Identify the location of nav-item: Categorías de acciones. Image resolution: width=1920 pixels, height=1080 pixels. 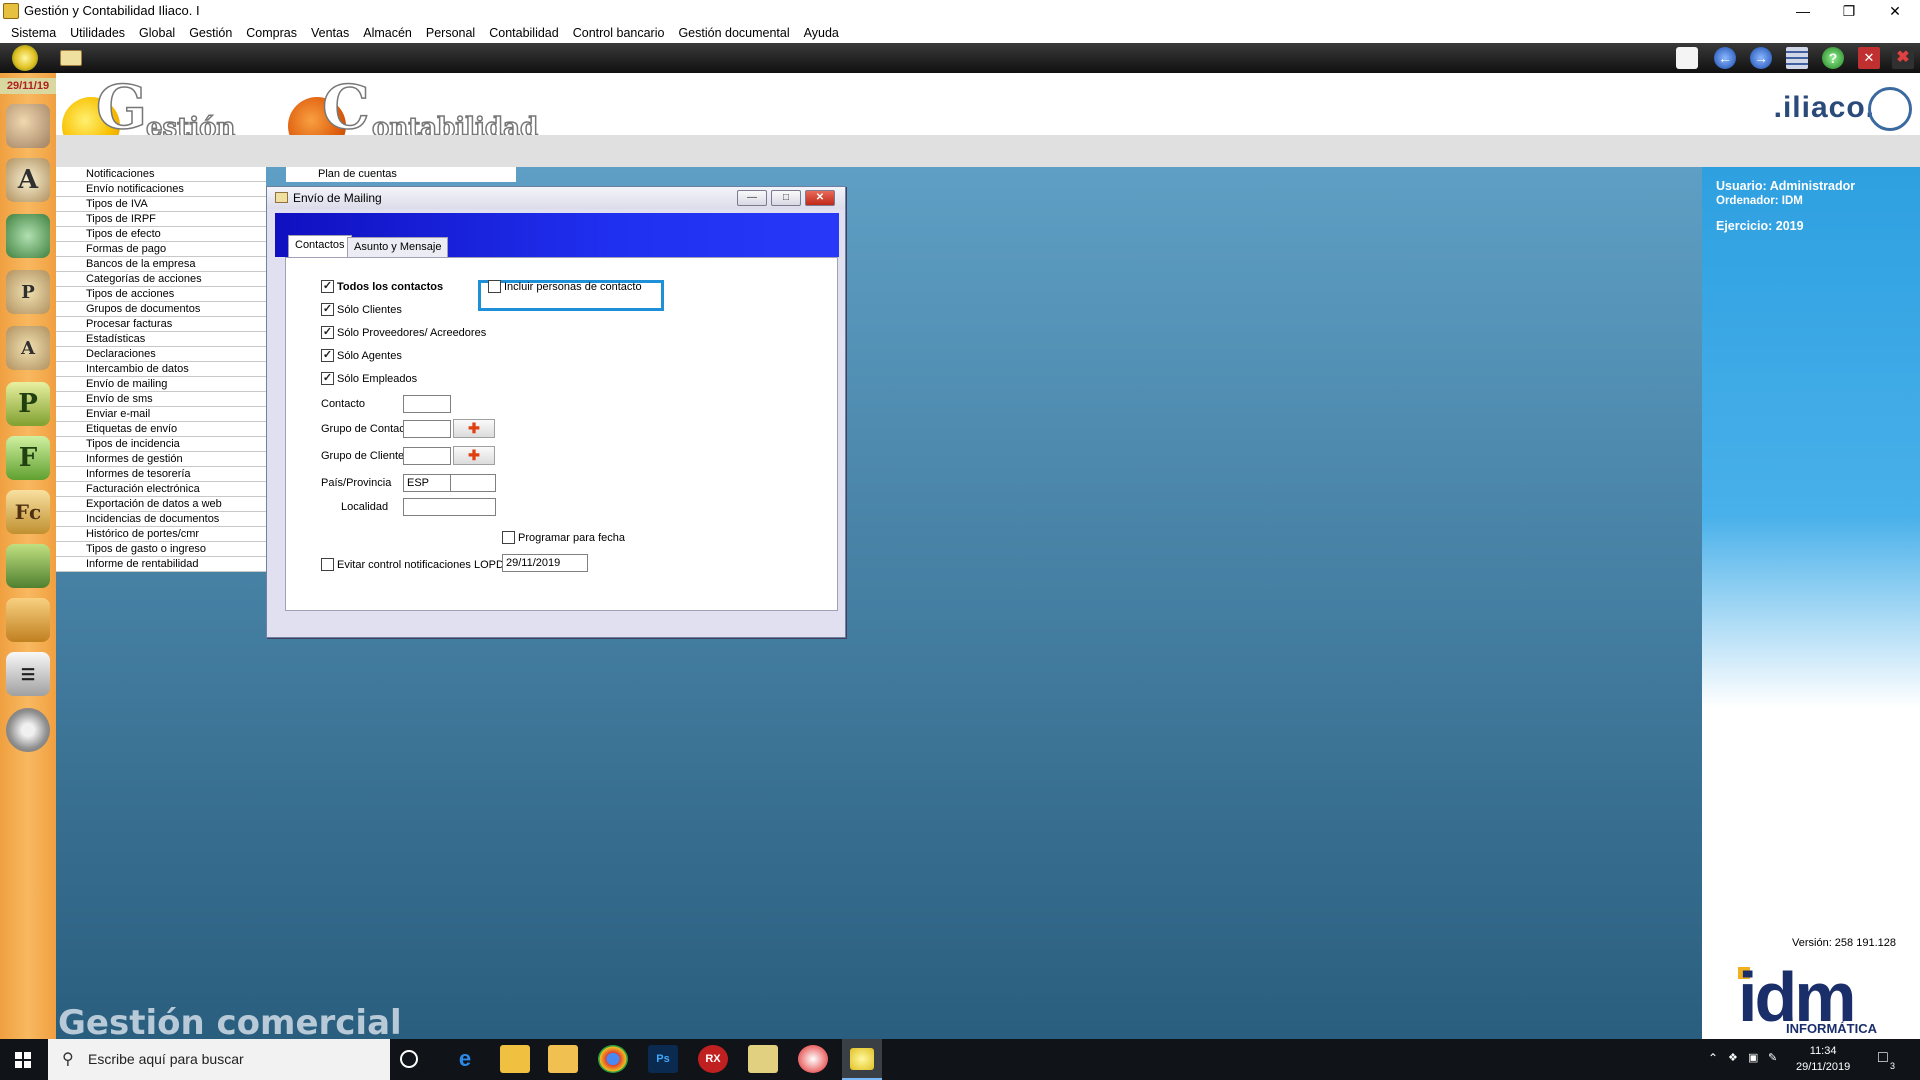
(161, 279).